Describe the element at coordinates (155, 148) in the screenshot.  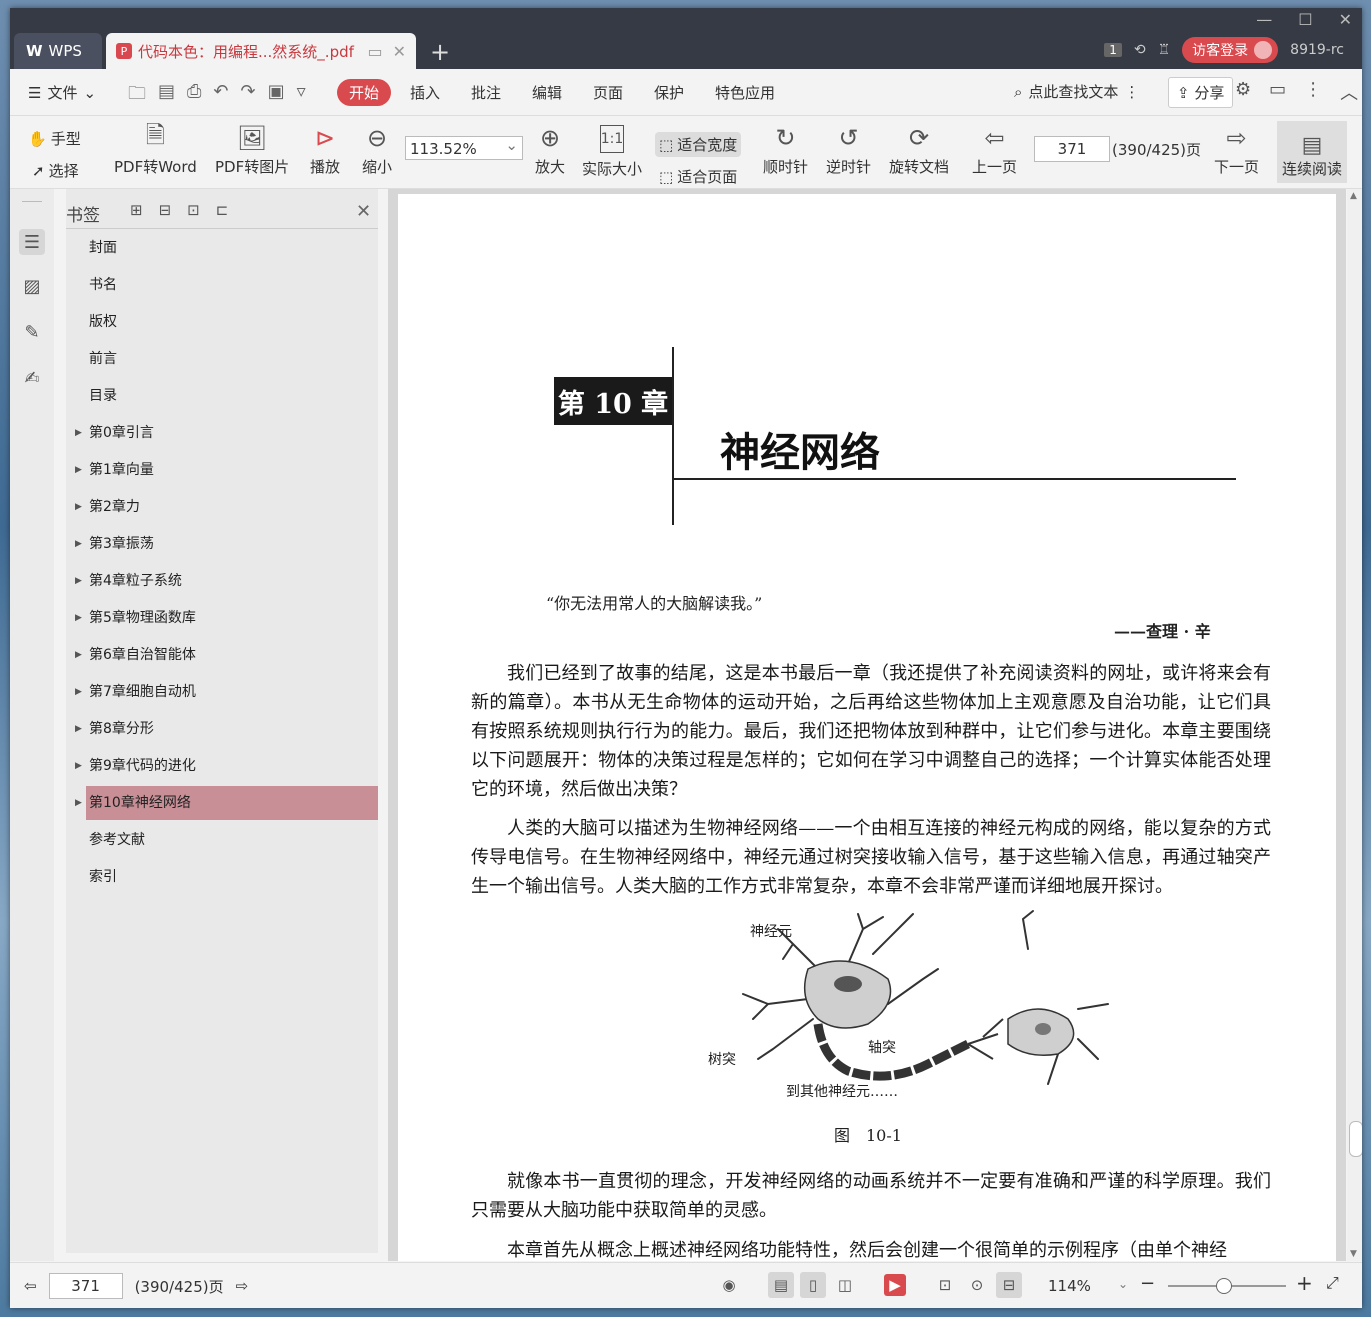
I see `pdf-to-word-button: 🗎 PDF转Word` at that location.